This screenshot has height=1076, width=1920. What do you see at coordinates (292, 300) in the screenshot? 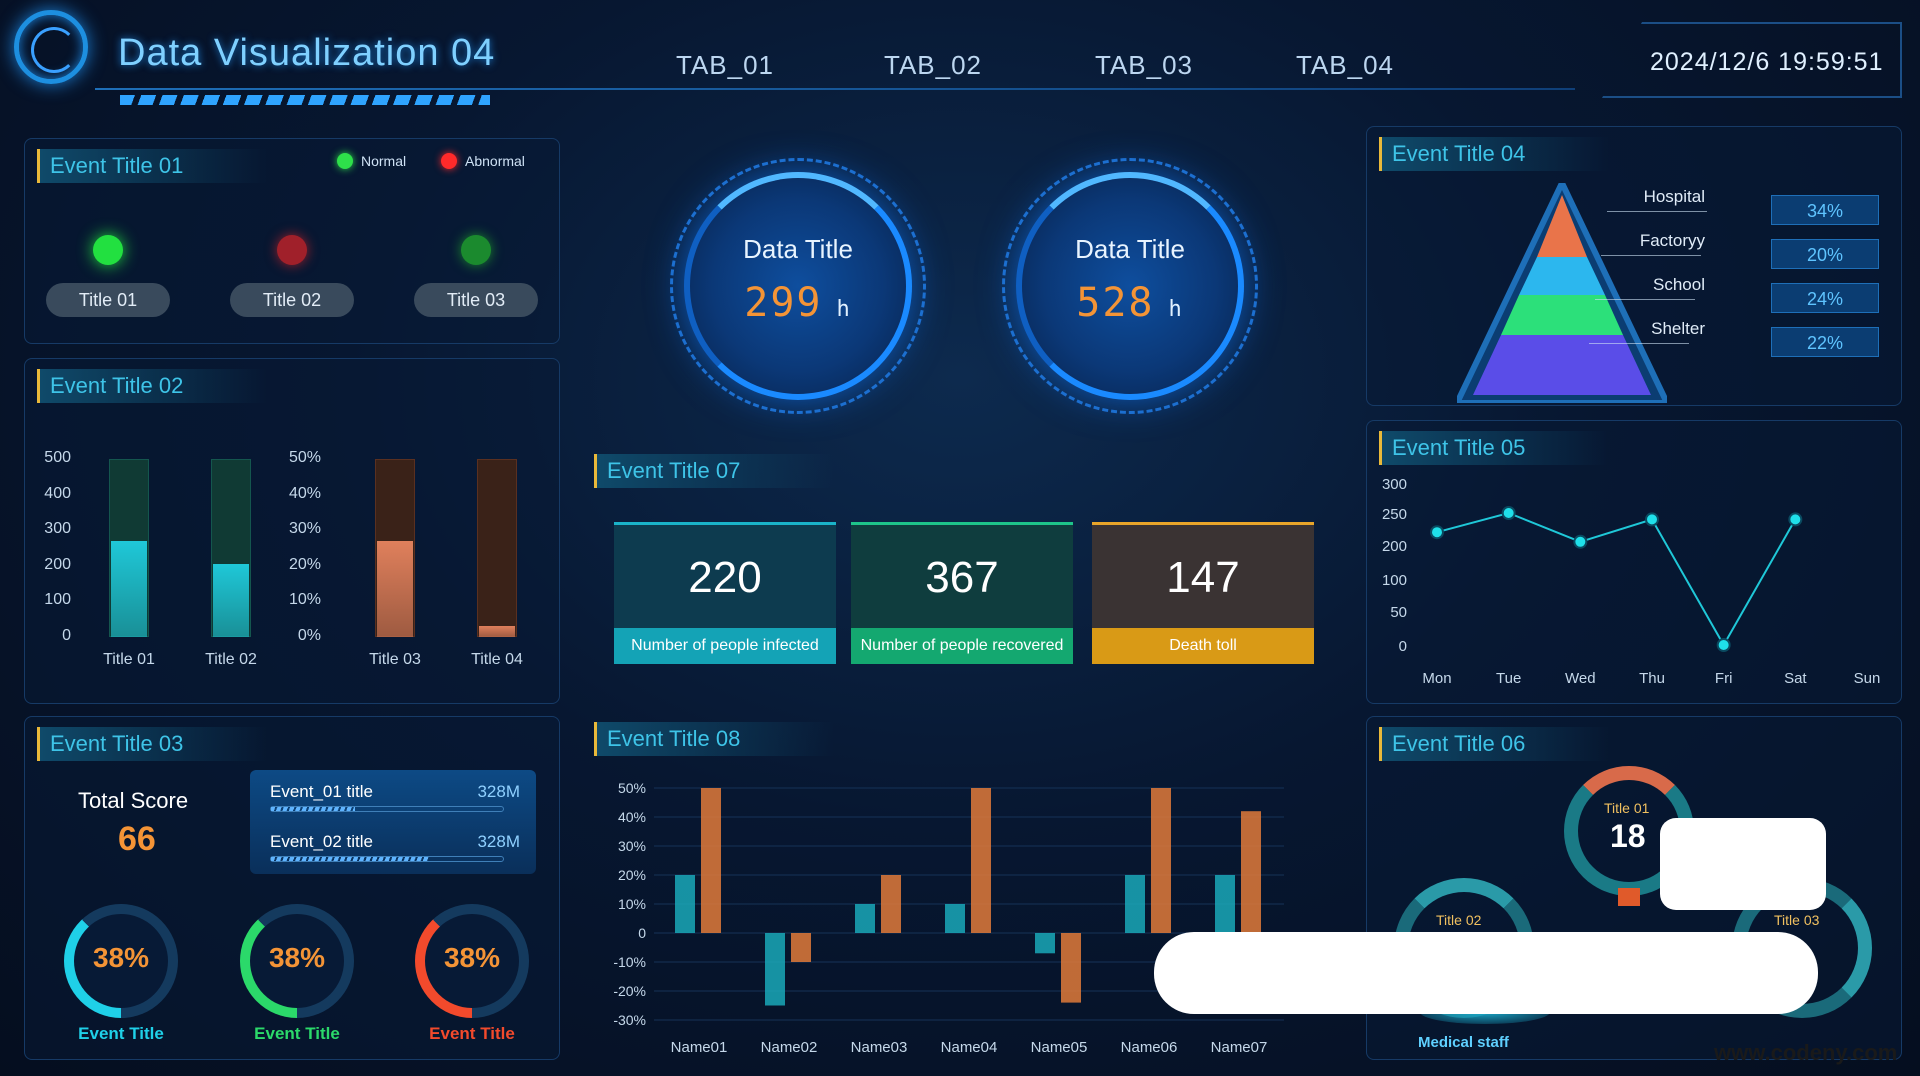
I see `status-pill-2: Title 02` at bounding box center [292, 300].